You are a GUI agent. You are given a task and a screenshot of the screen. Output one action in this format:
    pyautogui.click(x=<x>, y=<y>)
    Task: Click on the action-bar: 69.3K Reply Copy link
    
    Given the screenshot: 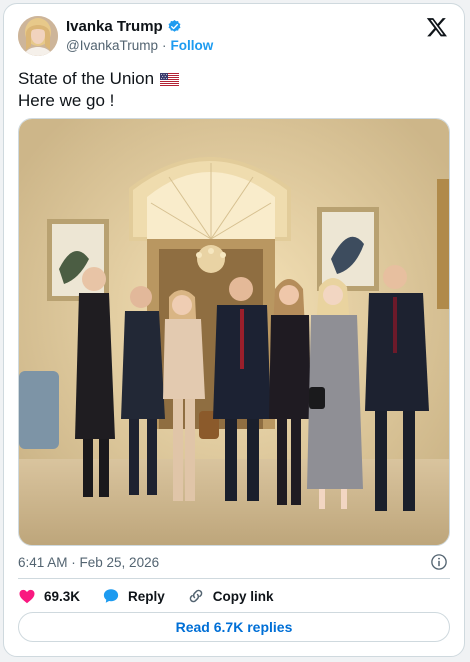 What is the action you would take?
    pyautogui.click(x=157, y=596)
    